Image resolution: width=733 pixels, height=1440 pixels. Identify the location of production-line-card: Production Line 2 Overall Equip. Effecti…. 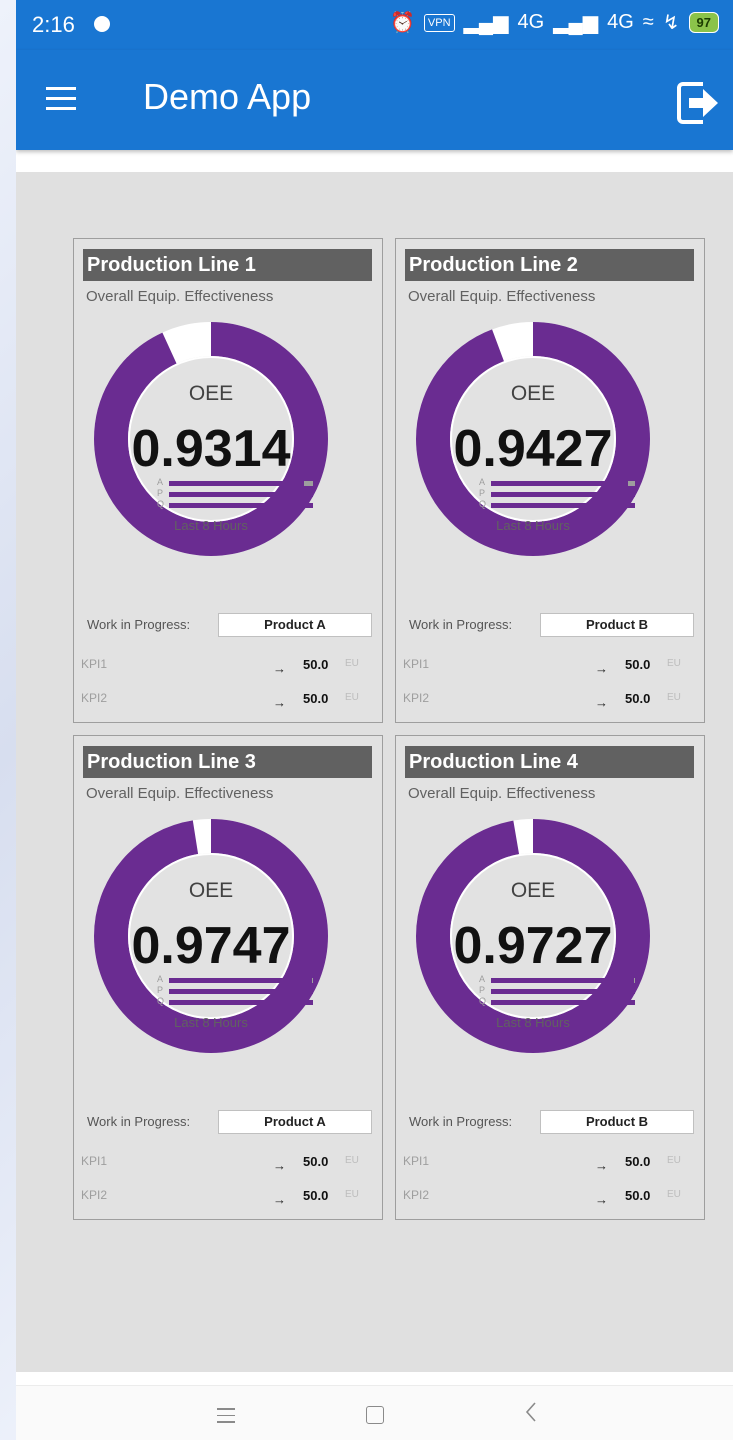
(550, 480).